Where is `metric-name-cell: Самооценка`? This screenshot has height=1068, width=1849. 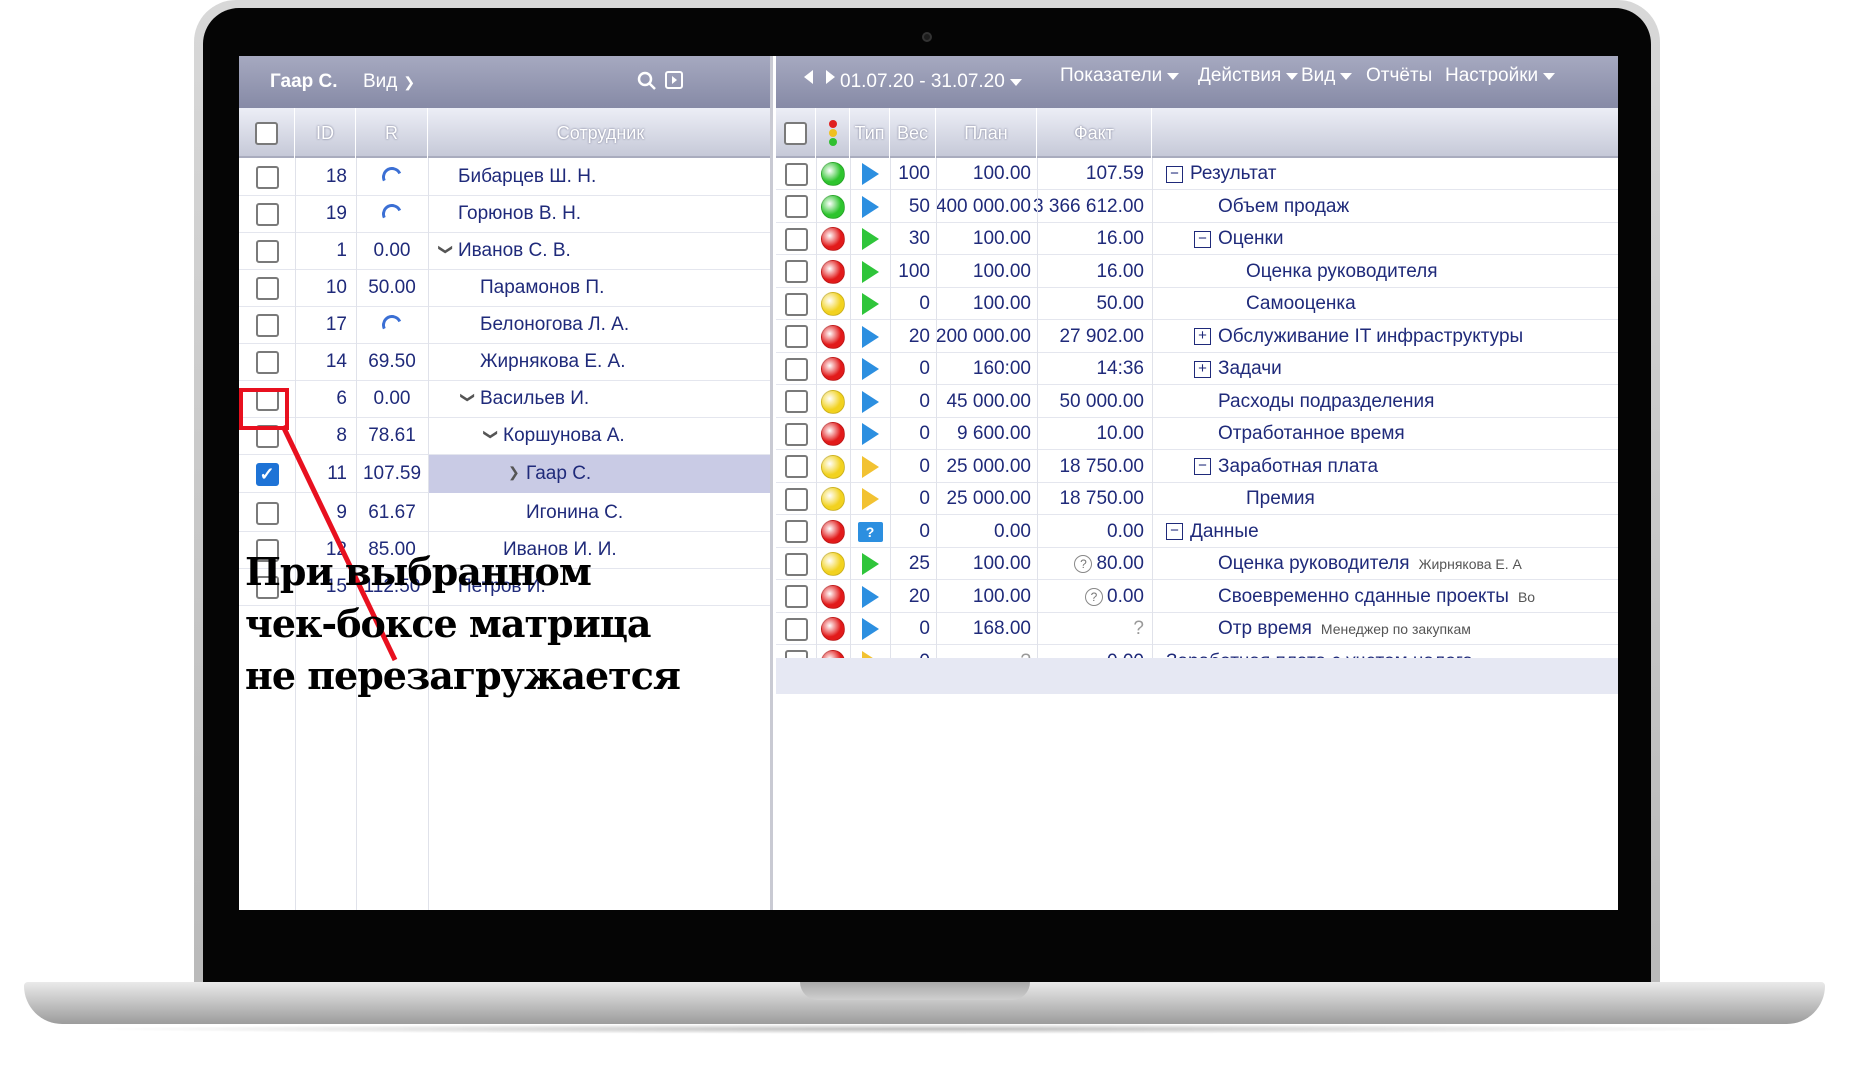
metric-name-cell: Самооценка is located at coordinates (1420, 304).